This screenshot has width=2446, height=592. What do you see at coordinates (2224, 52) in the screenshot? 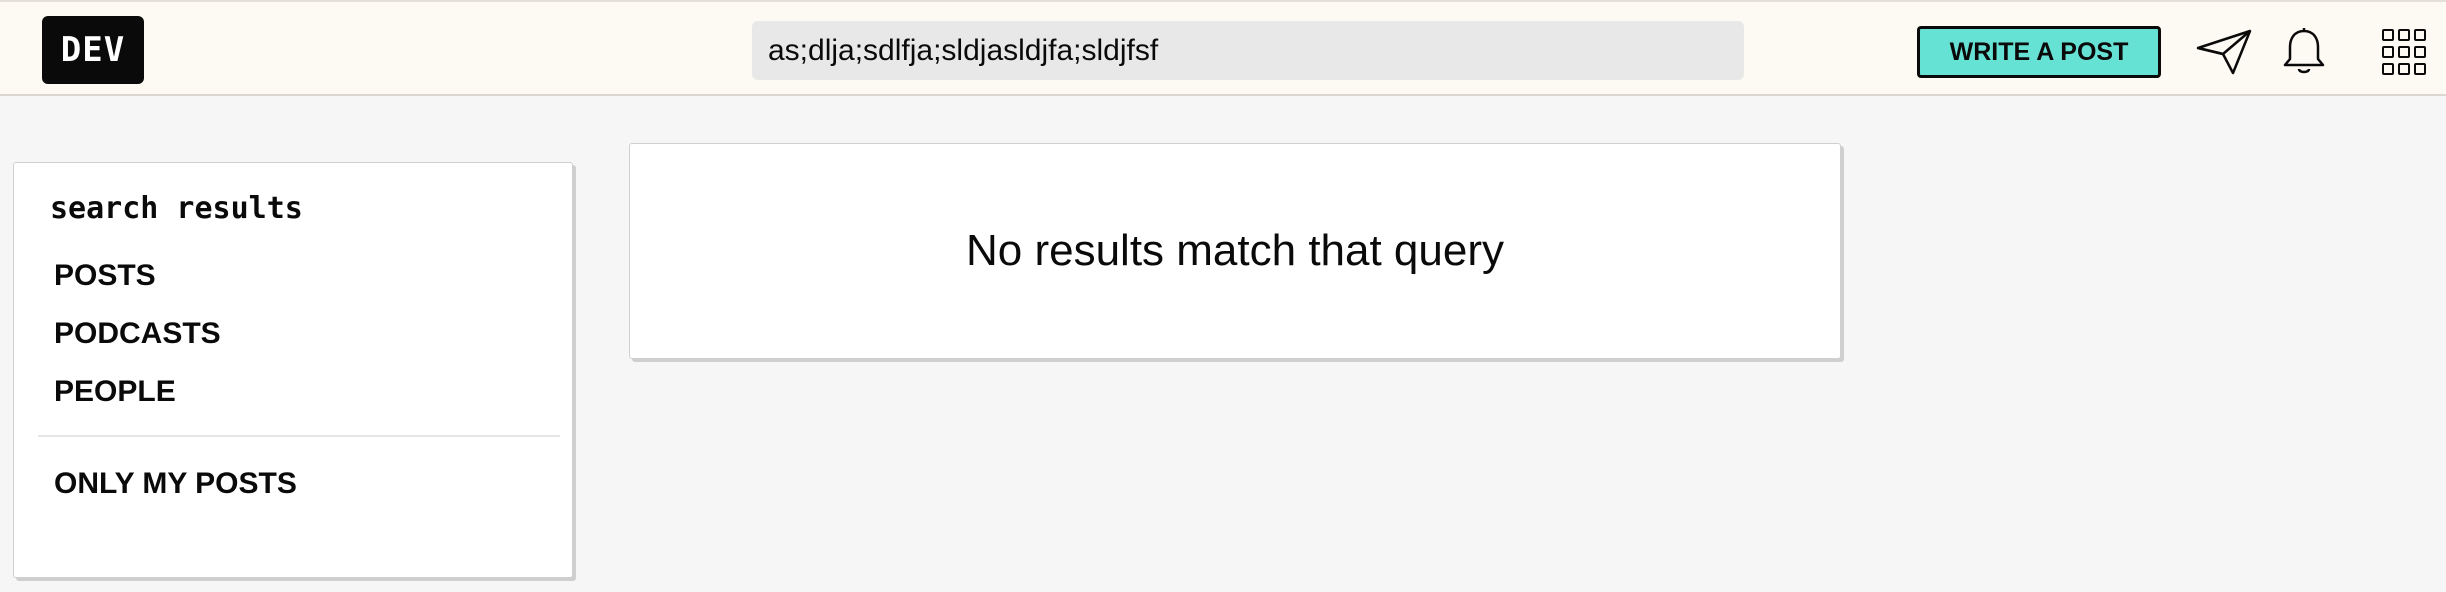
I see `paper-plane-icon` at bounding box center [2224, 52].